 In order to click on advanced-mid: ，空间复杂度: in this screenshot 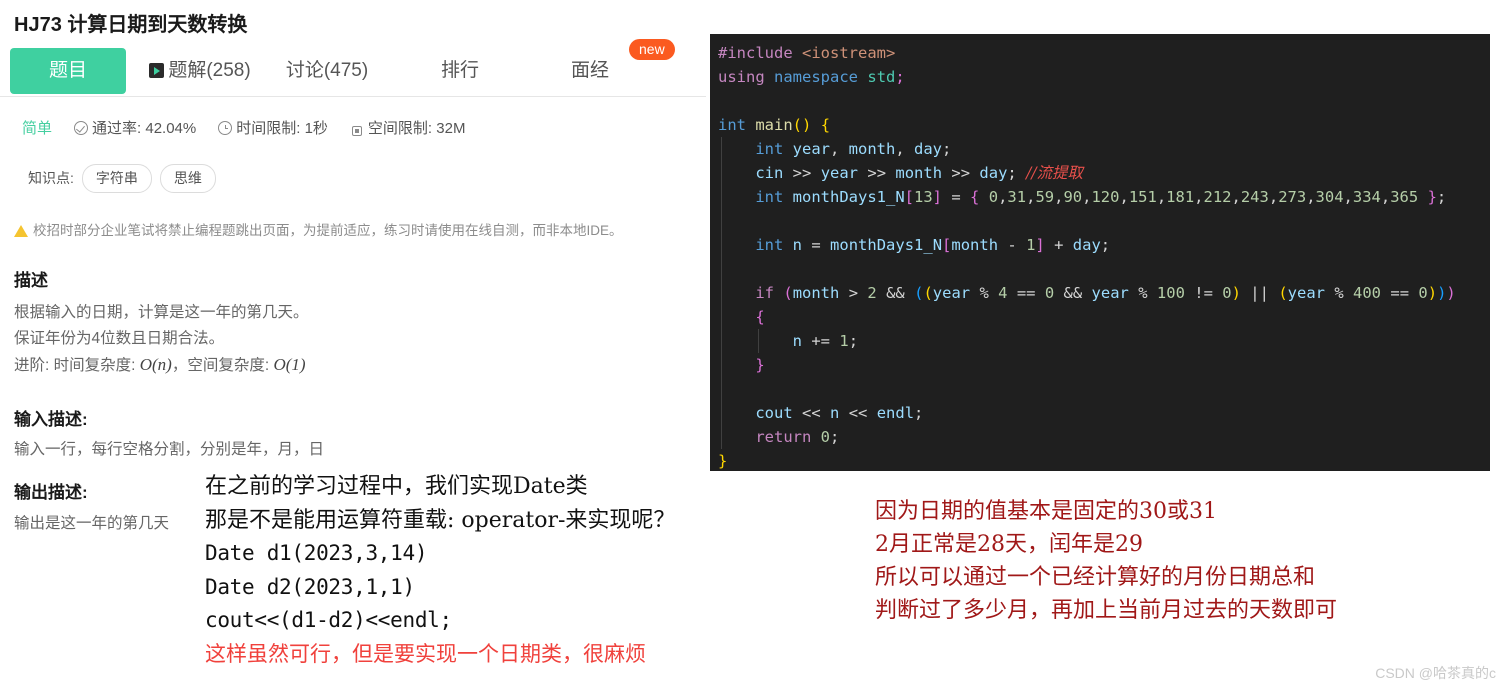, I will do `click(220, 365)`.